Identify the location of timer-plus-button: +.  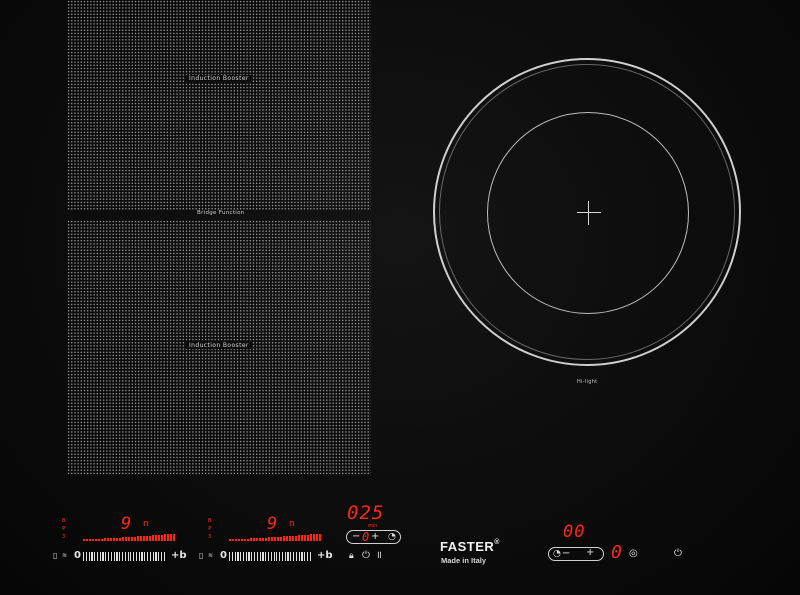
(375, 537).